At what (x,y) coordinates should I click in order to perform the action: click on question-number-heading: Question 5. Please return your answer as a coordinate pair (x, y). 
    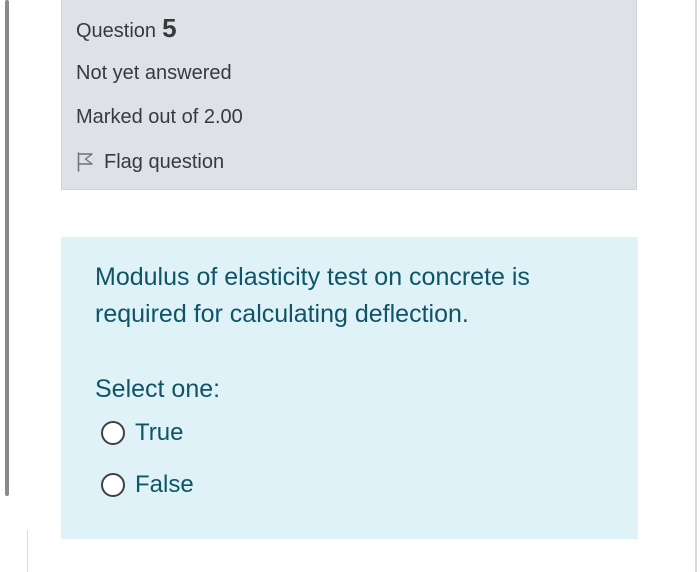
    Looking at the image, I should click on (126, 29).